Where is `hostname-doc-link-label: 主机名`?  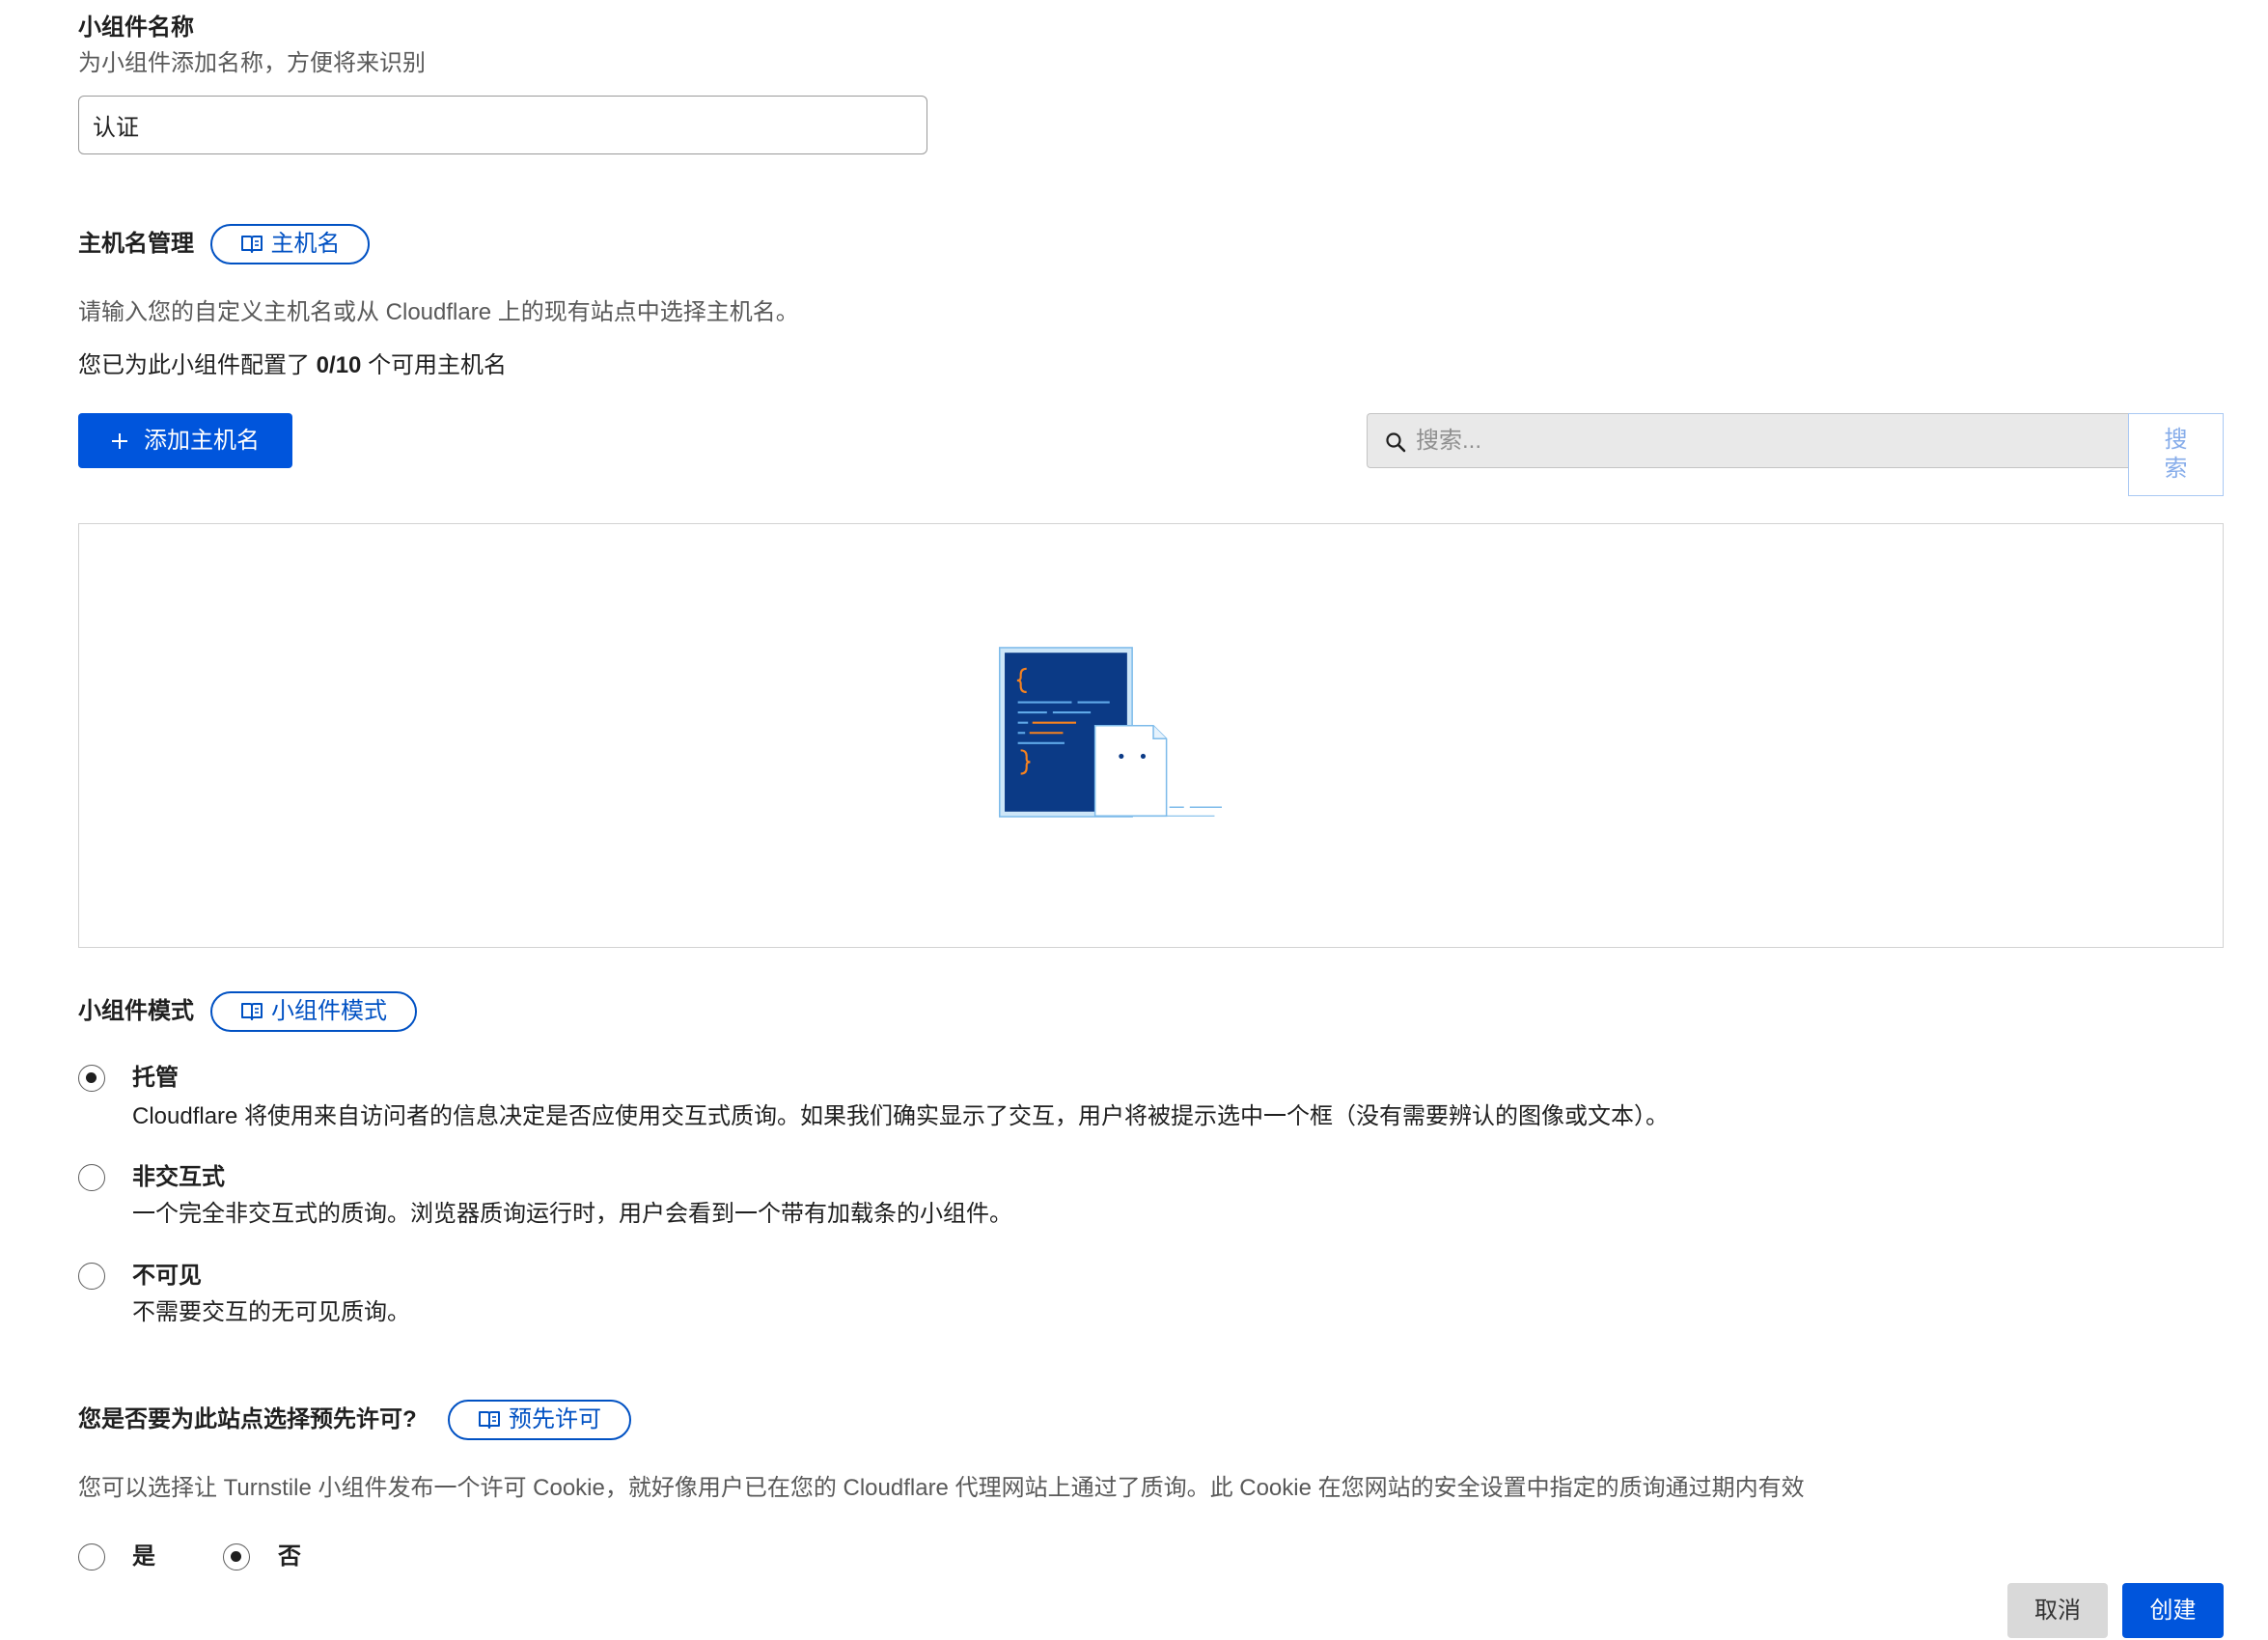
hostname-doc-link-label: 主机名 is located at coordinates (305, 244).